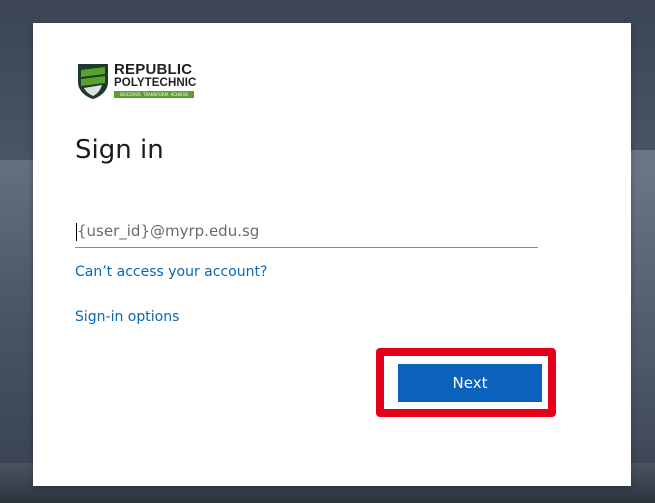  Describe the element at coordinates (154, 94) in the screenshot. I see `logo-tagline: DISCOVER. TRANSFORM. ACHIEVE` at that location.